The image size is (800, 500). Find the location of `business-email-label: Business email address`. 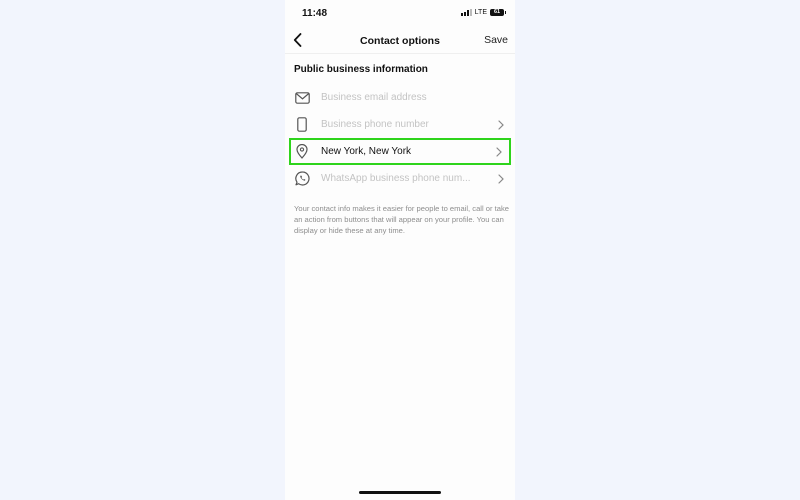

business-email-label: Business email address is located at coordinates (374, 97).